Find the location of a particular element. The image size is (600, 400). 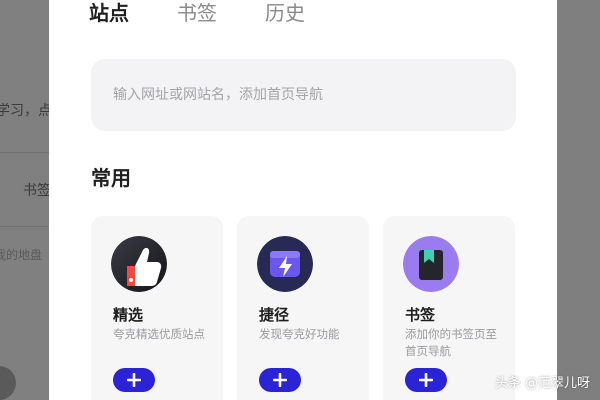

background-text: 学习，点 is located at coordinates (26, 111).